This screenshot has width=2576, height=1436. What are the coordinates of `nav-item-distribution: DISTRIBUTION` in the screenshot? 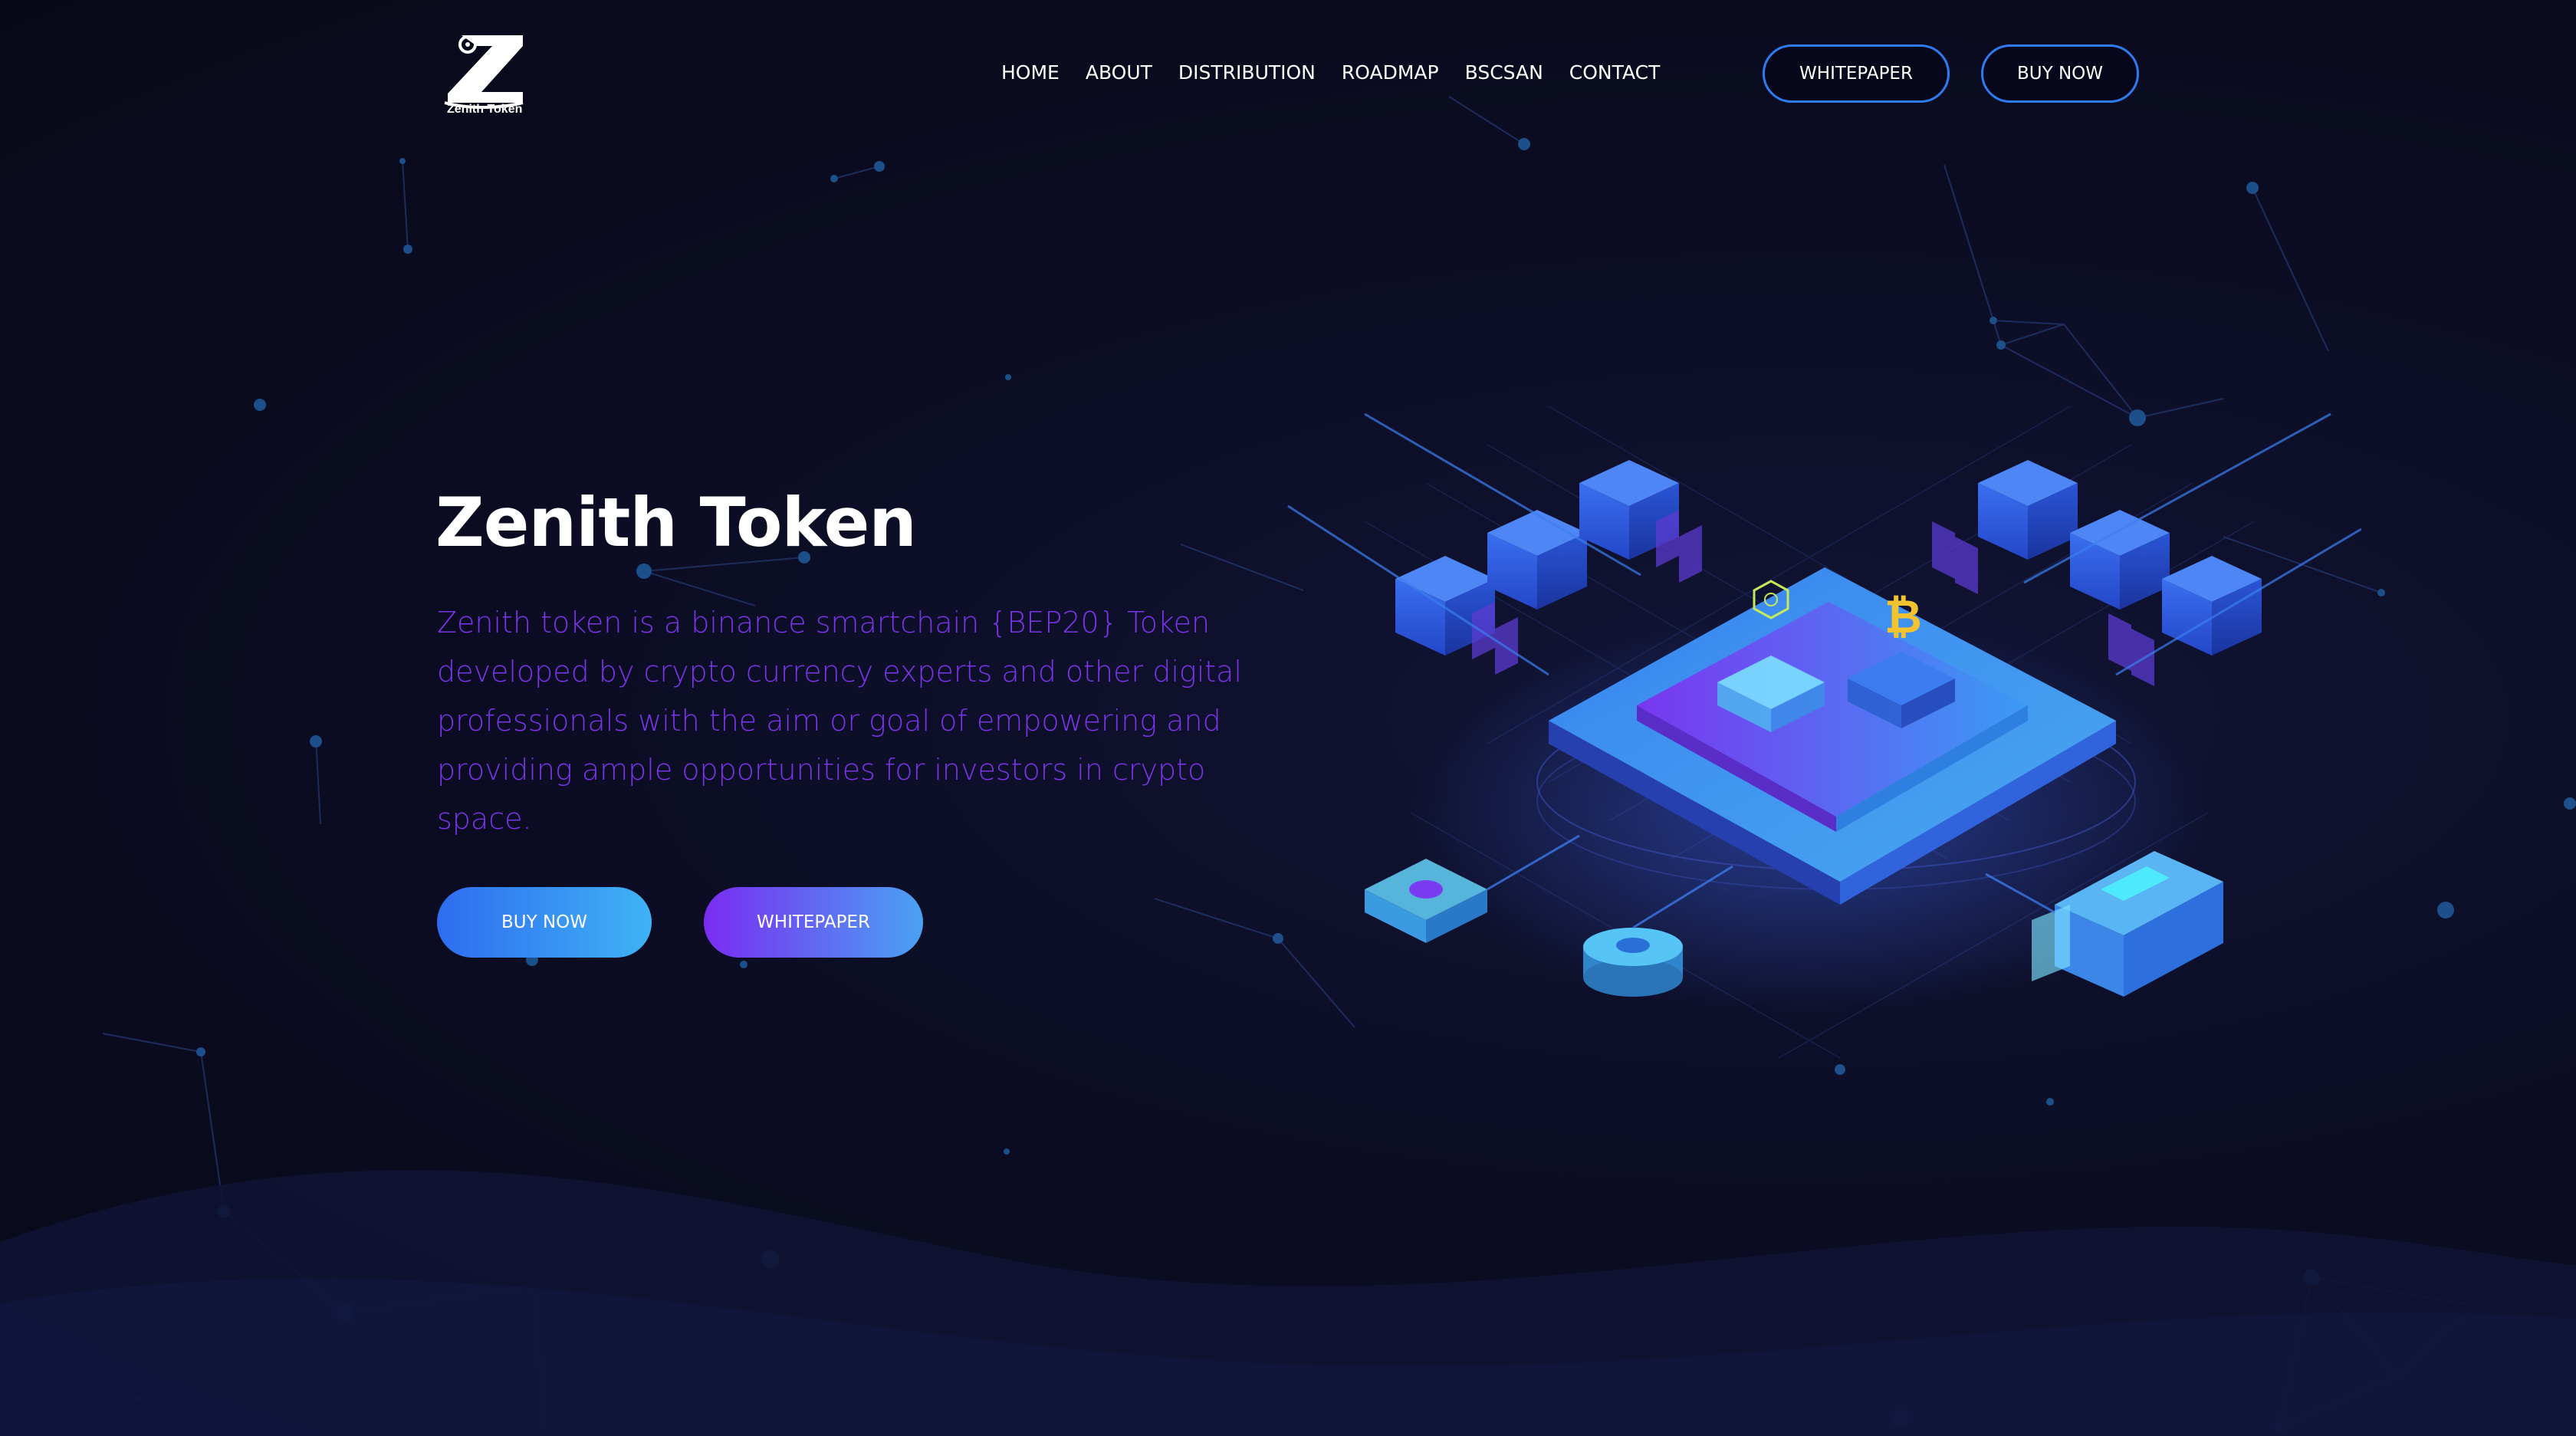 It's located at (1247, 72).